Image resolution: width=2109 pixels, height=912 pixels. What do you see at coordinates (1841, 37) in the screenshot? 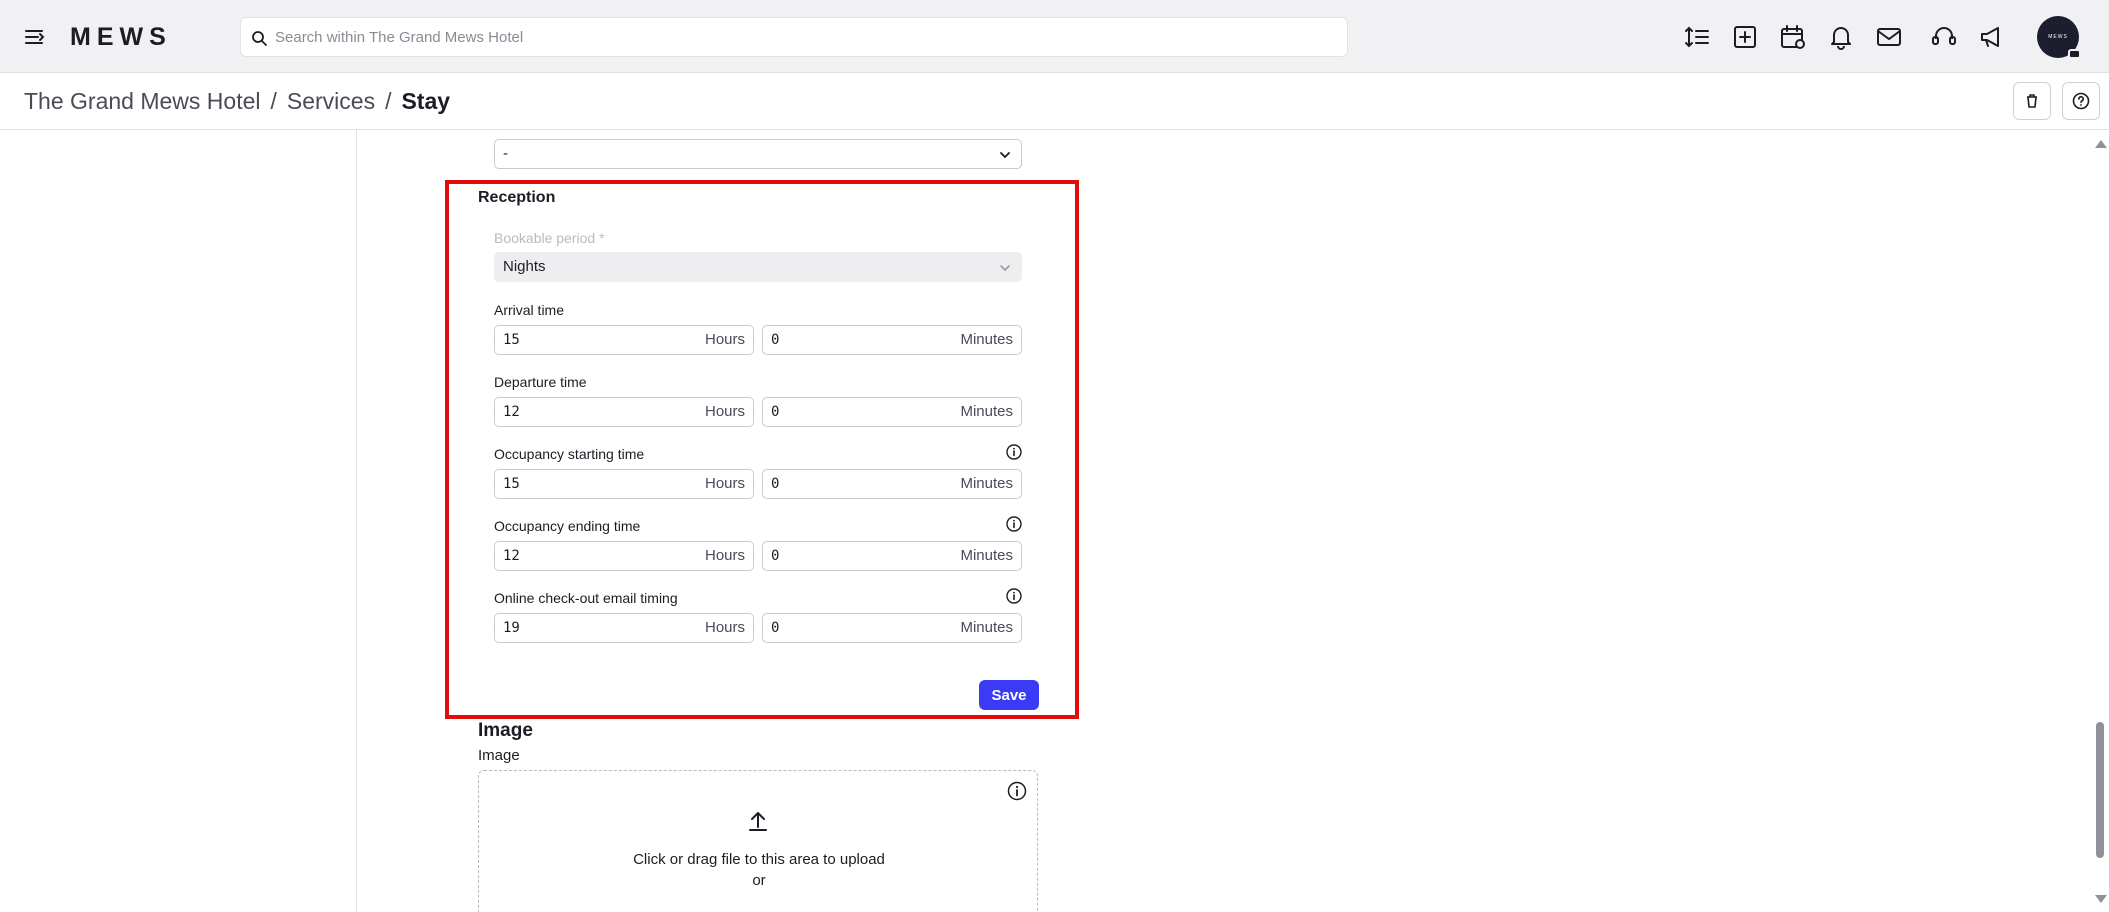
I see `bell-icon` at bounding box center [1841, 37].